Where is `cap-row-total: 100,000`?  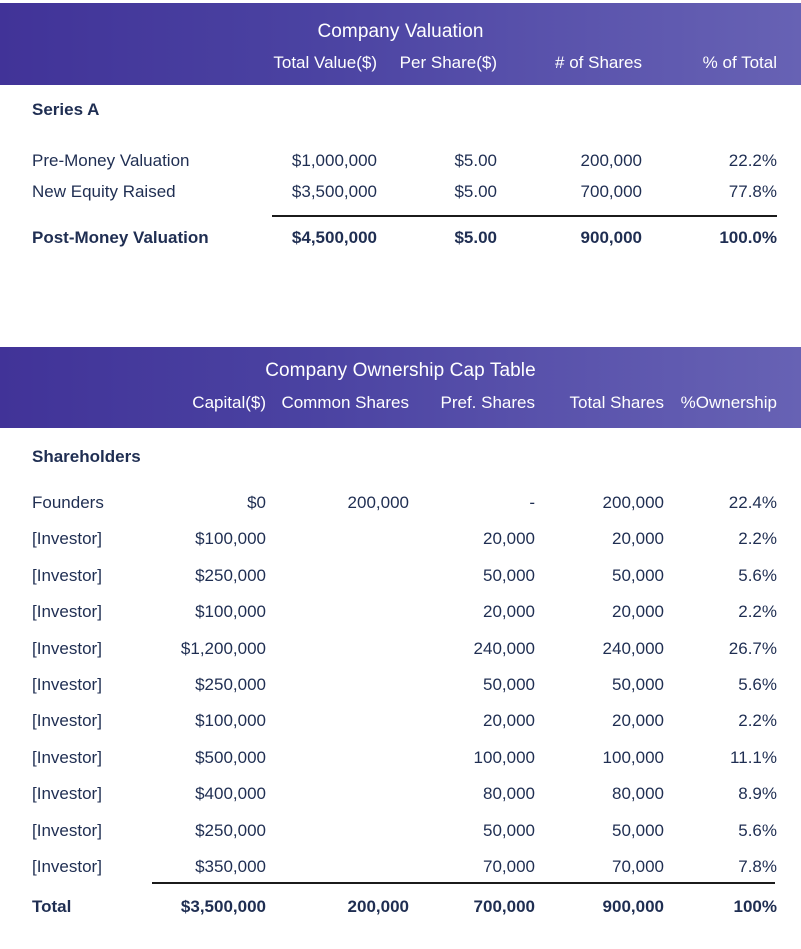 cap-row-total: 100,000 is located at coordinates (633, 757).